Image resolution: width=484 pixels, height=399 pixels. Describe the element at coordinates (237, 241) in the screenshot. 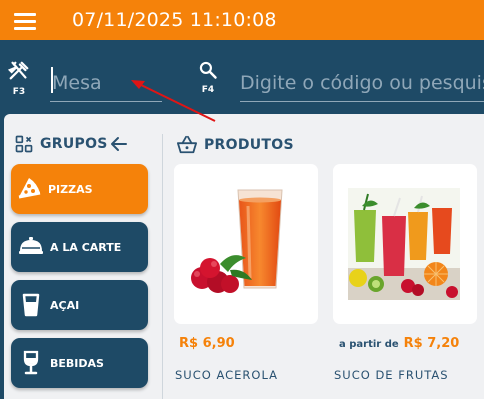

I see `product-image-acerola` at that location.